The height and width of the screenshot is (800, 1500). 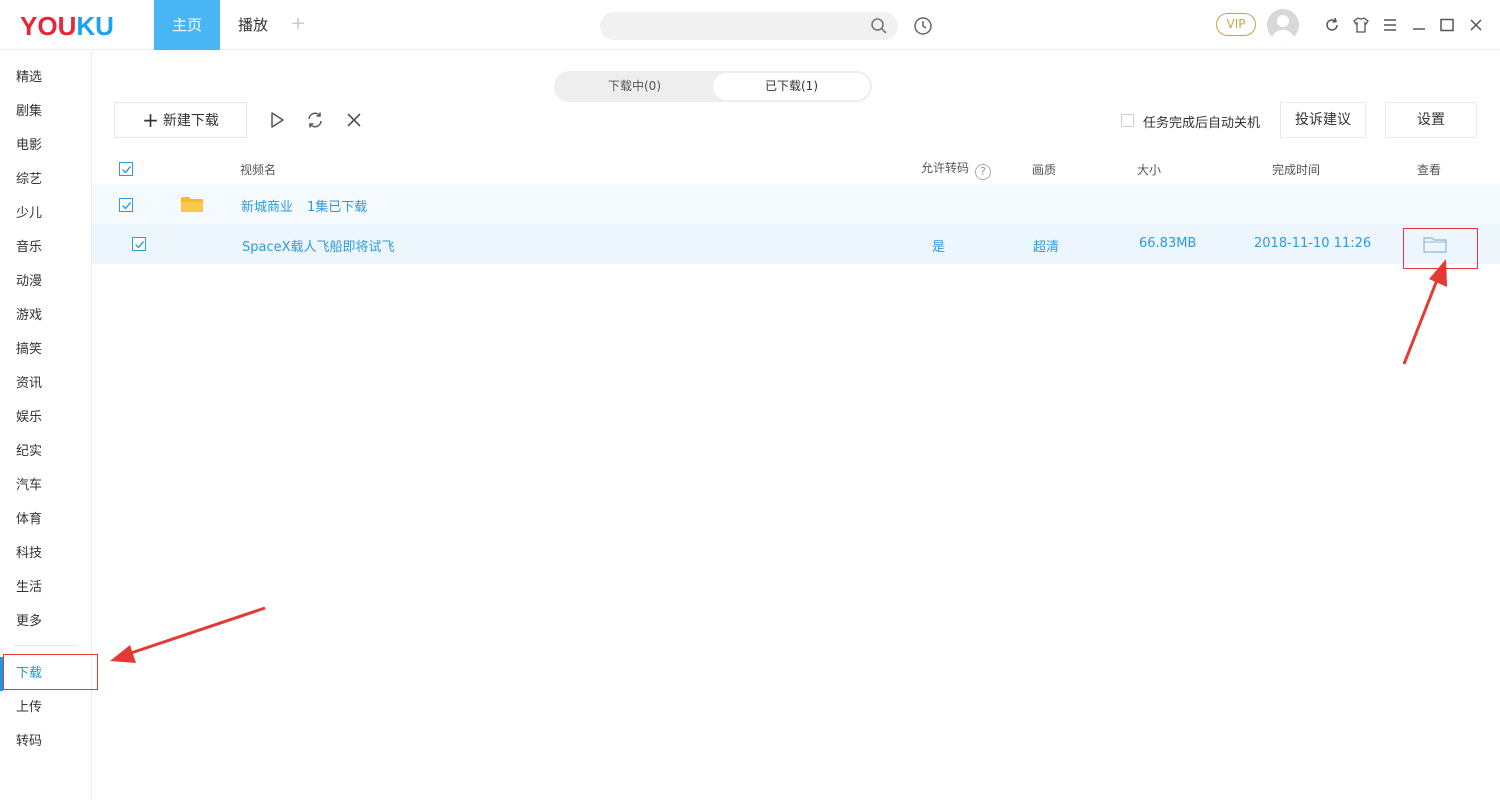 What do you see at coordinates (315, 120) in the screenshot?
I see `retry-icon` at bounding box center [315, 120].